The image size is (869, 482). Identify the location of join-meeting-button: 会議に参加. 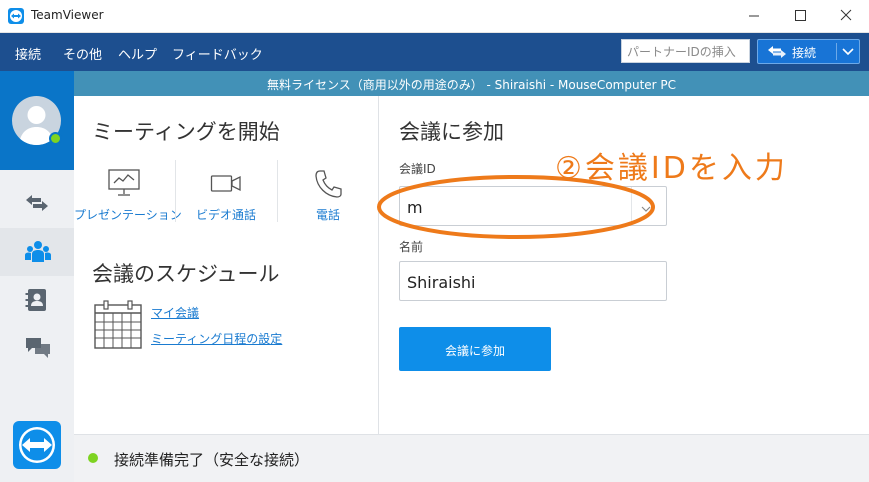
(475, 349).